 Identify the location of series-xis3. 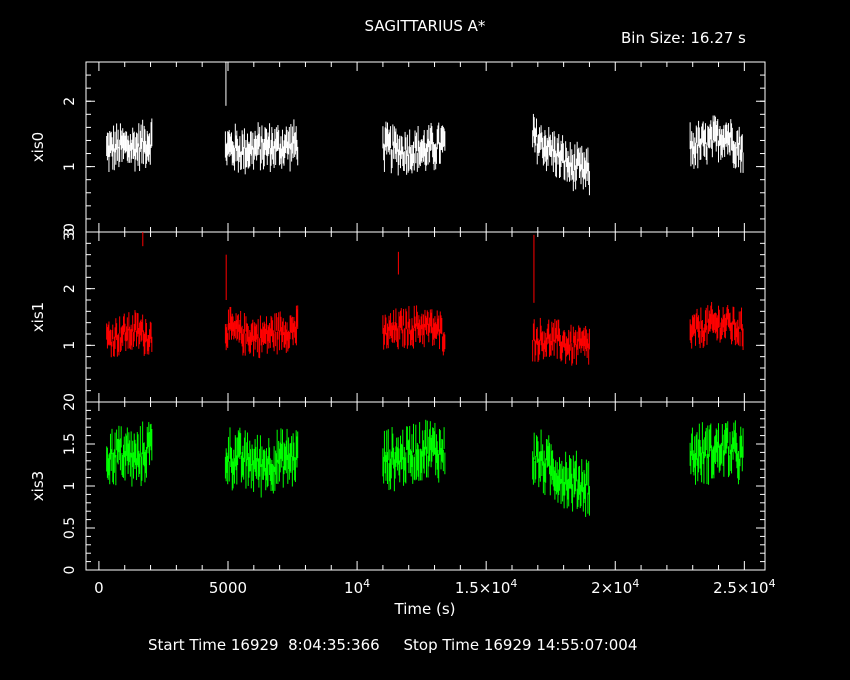
(425, 468).